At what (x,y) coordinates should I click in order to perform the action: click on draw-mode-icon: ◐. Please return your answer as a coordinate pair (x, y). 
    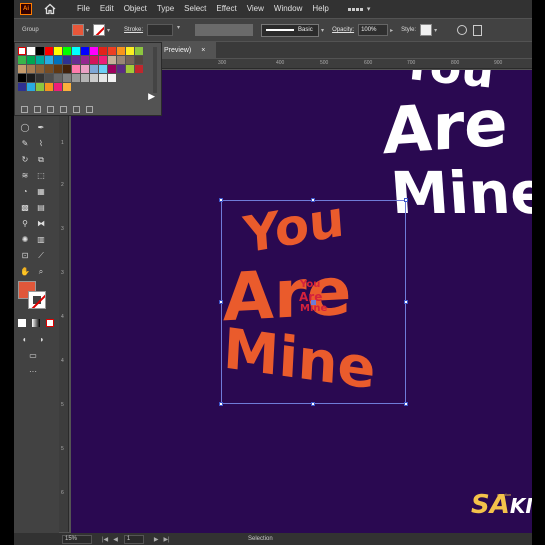
    Looking at the image, I should click on (25, 340).